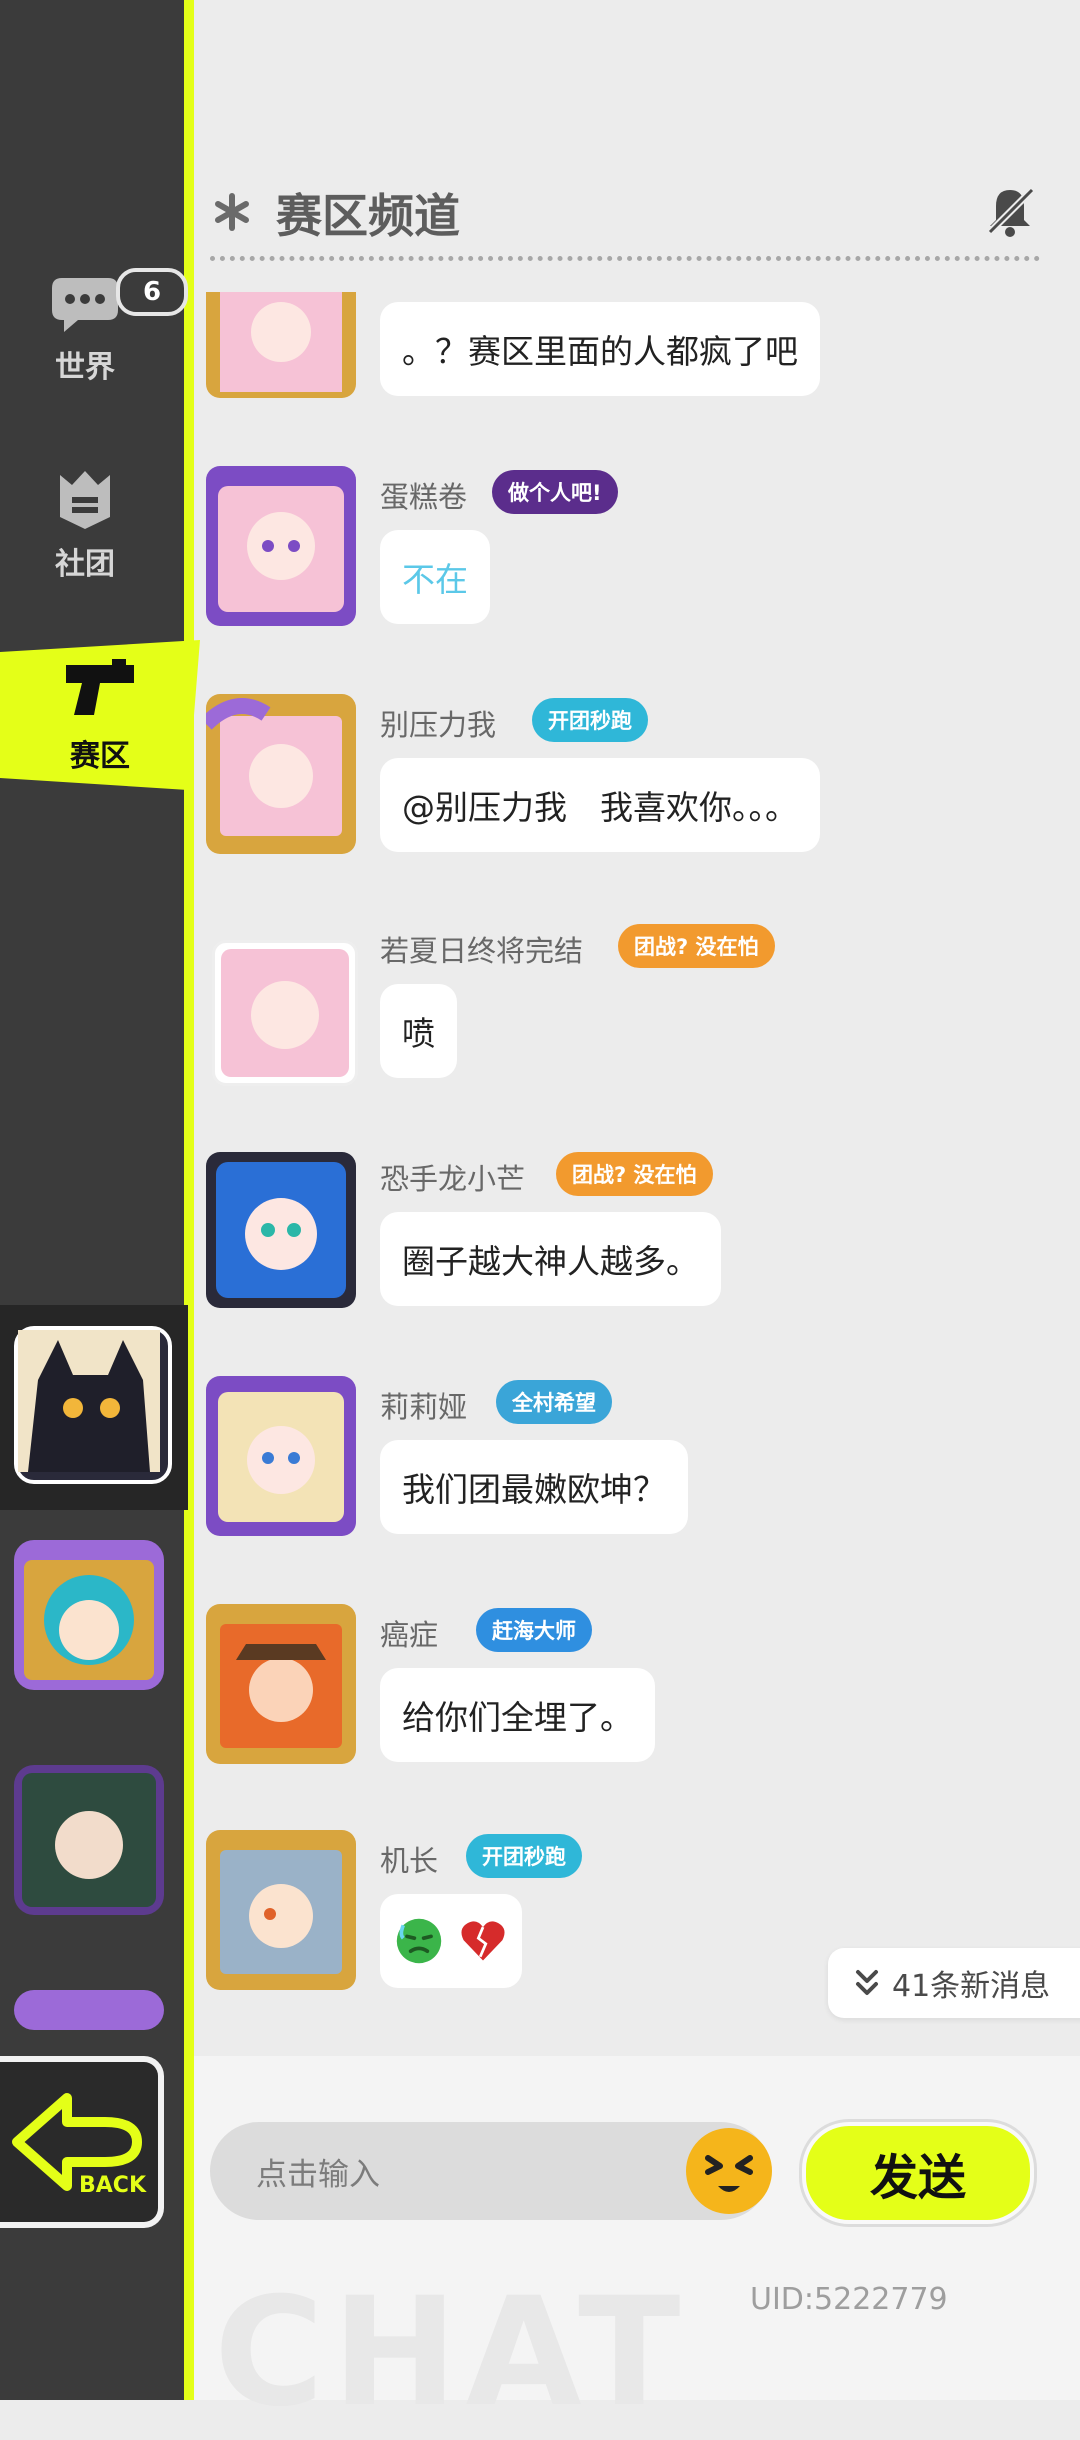 This screenshot has width=1080, height=2440. I want to click on sidebar-item-club: 社团, so click(85, 525).